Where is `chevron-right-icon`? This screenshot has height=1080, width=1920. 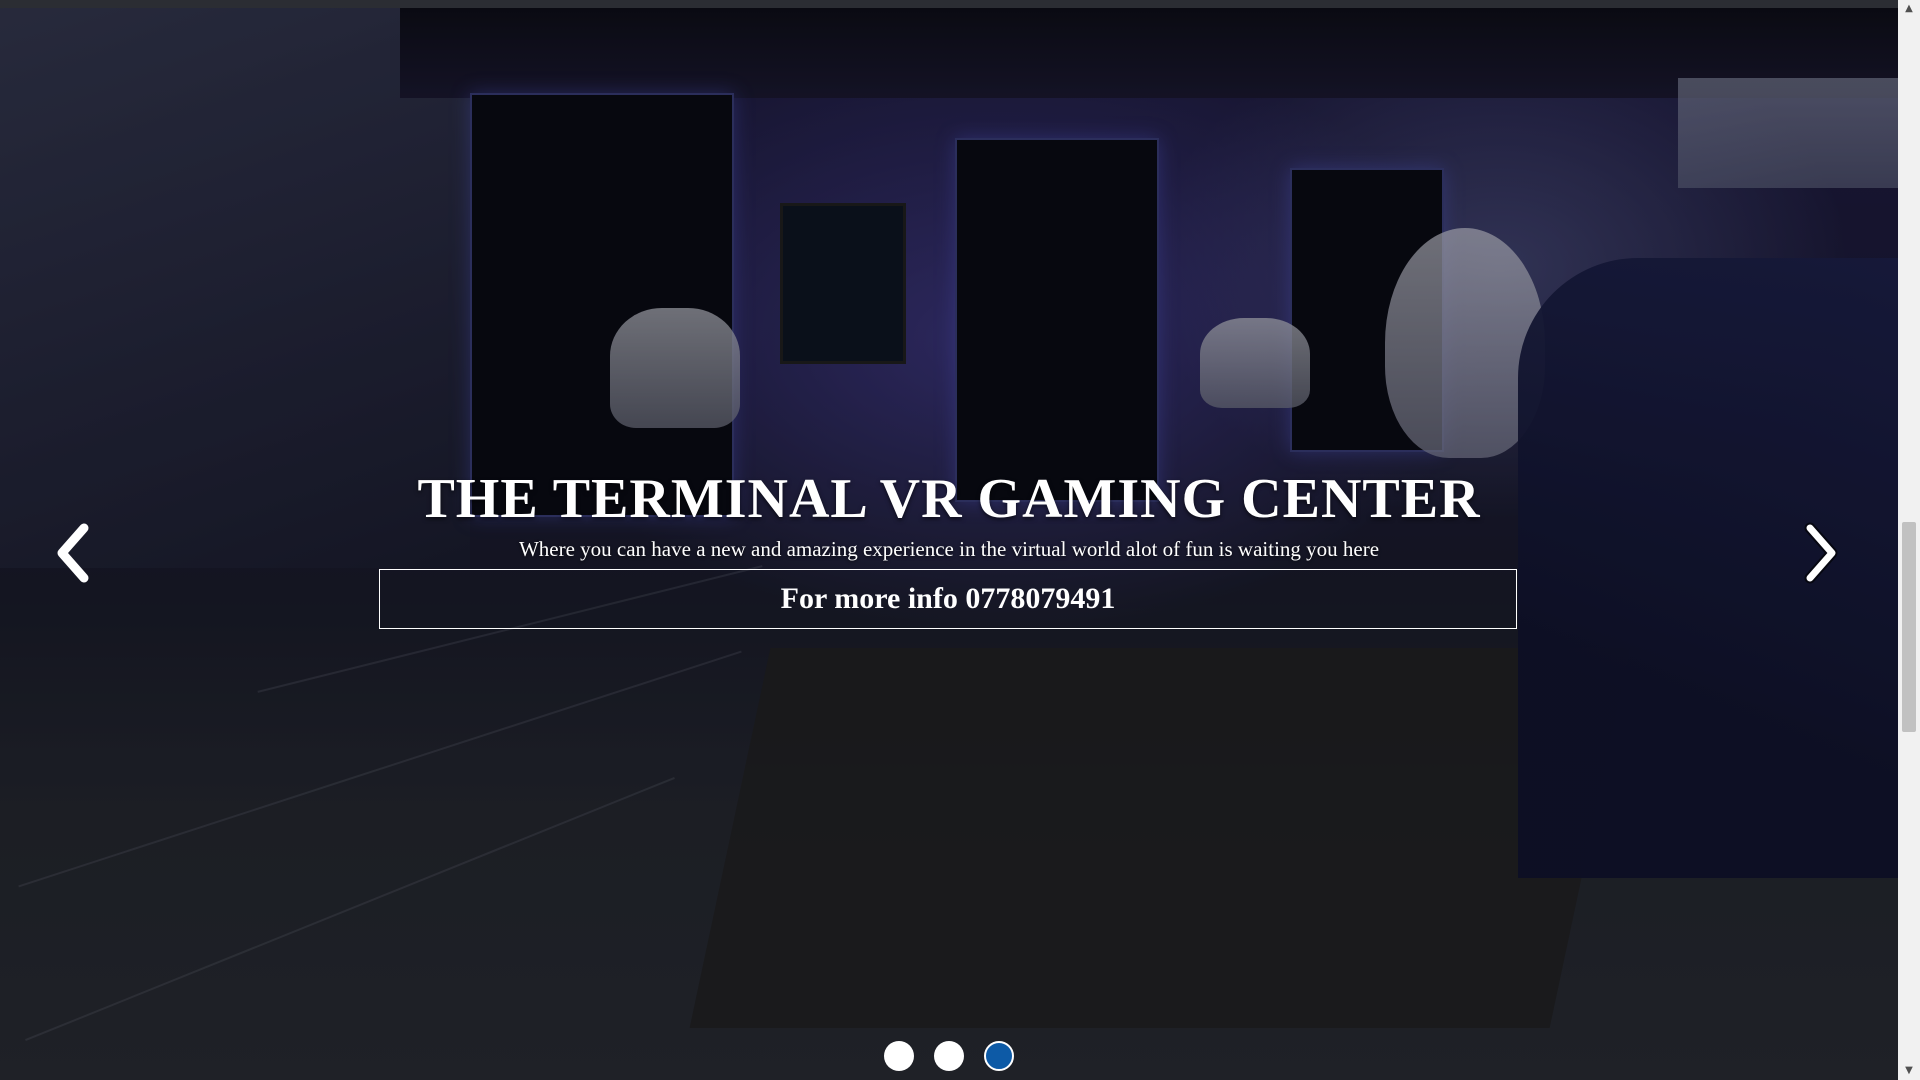
chevron-right-icon is located at coordinates (1821, 553).